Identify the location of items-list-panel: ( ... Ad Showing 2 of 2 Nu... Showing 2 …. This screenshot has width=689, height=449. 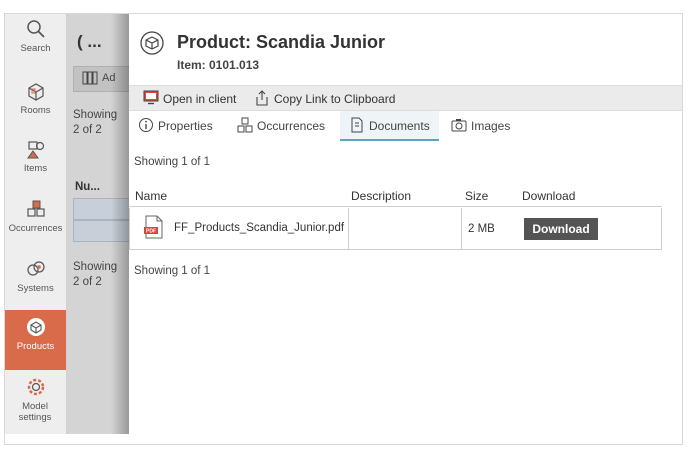
(98, 224).